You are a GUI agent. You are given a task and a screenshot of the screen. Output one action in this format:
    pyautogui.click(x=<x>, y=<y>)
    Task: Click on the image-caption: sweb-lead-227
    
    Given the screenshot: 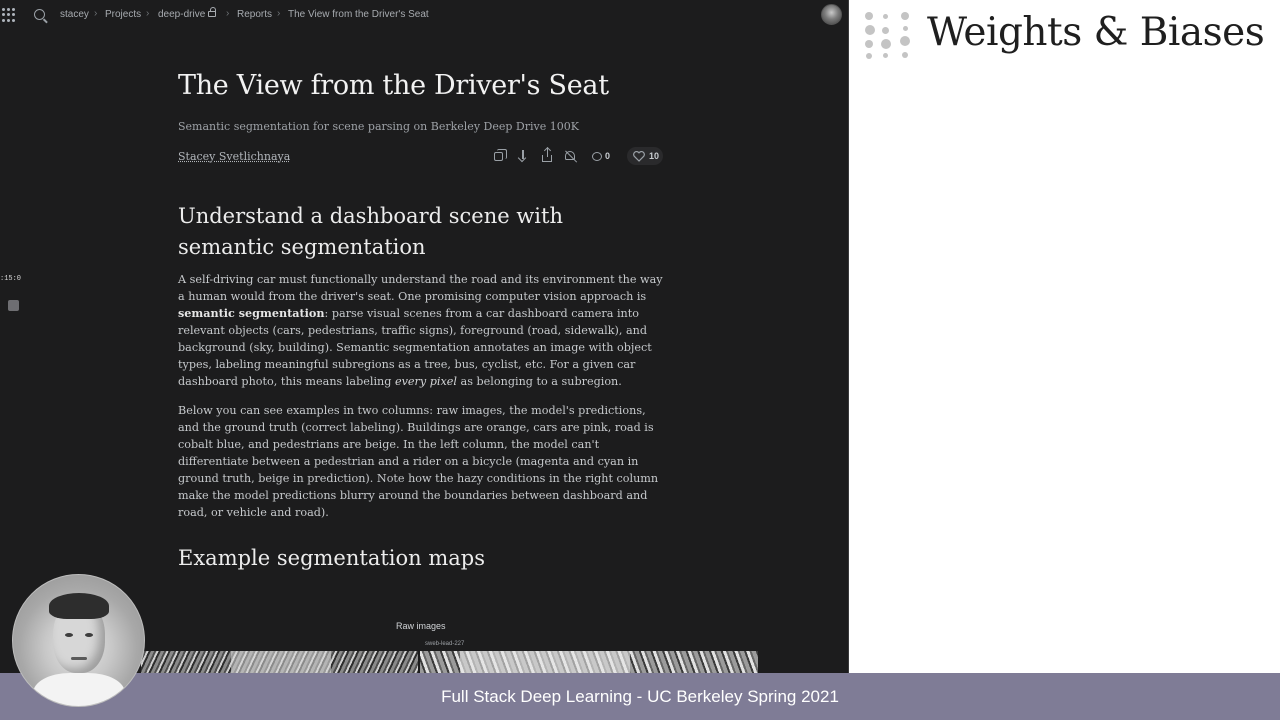 What is the action you would take?
    pyautogui.click(x=445, y=644)
    